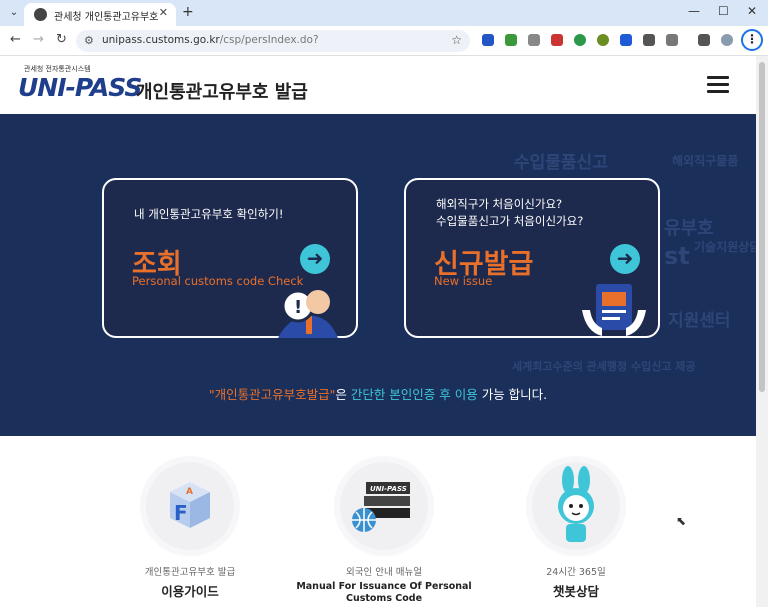 The image size is (768, 607). I want to click on bg-word: 해외직구물품, so click(705, 161).